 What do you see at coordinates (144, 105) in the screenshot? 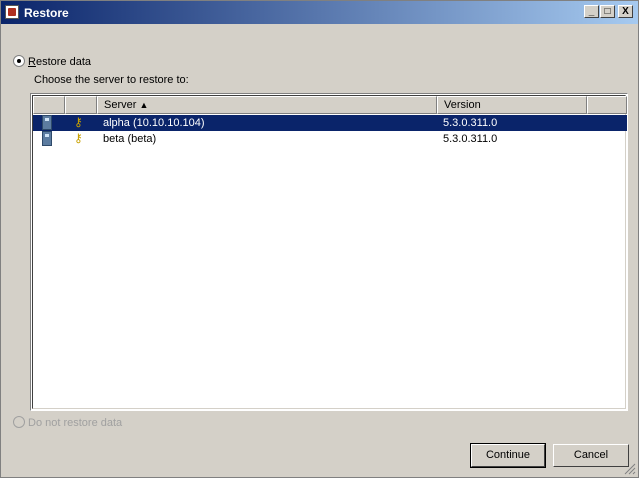
I see `sort-ascending-icon: ▲` at bounding box center [144, 105].